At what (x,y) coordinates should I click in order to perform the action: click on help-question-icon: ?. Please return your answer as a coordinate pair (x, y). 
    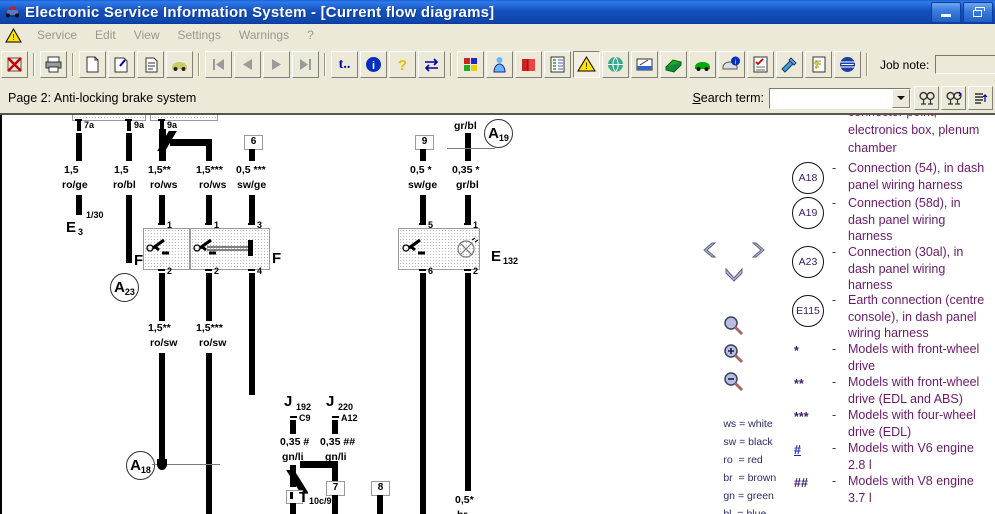
    Looking at the image, I should click on (402, 64).